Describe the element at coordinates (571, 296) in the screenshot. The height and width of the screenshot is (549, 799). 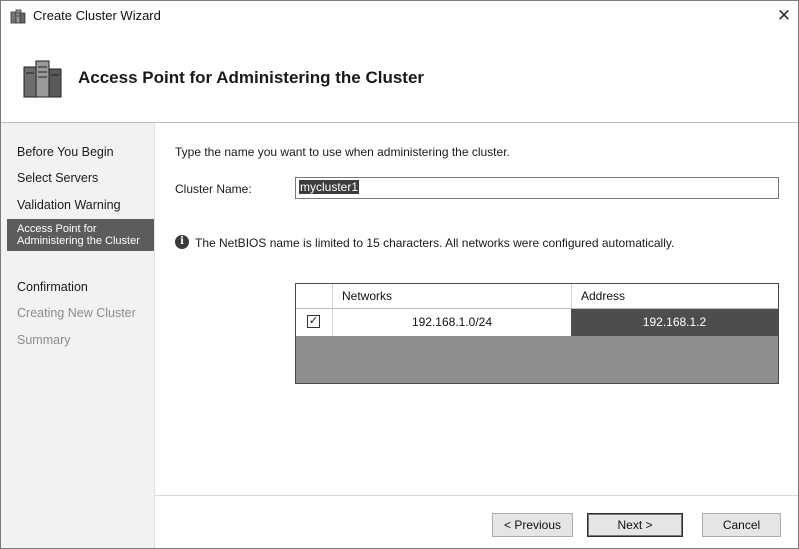
I see `column-divider` at that location.